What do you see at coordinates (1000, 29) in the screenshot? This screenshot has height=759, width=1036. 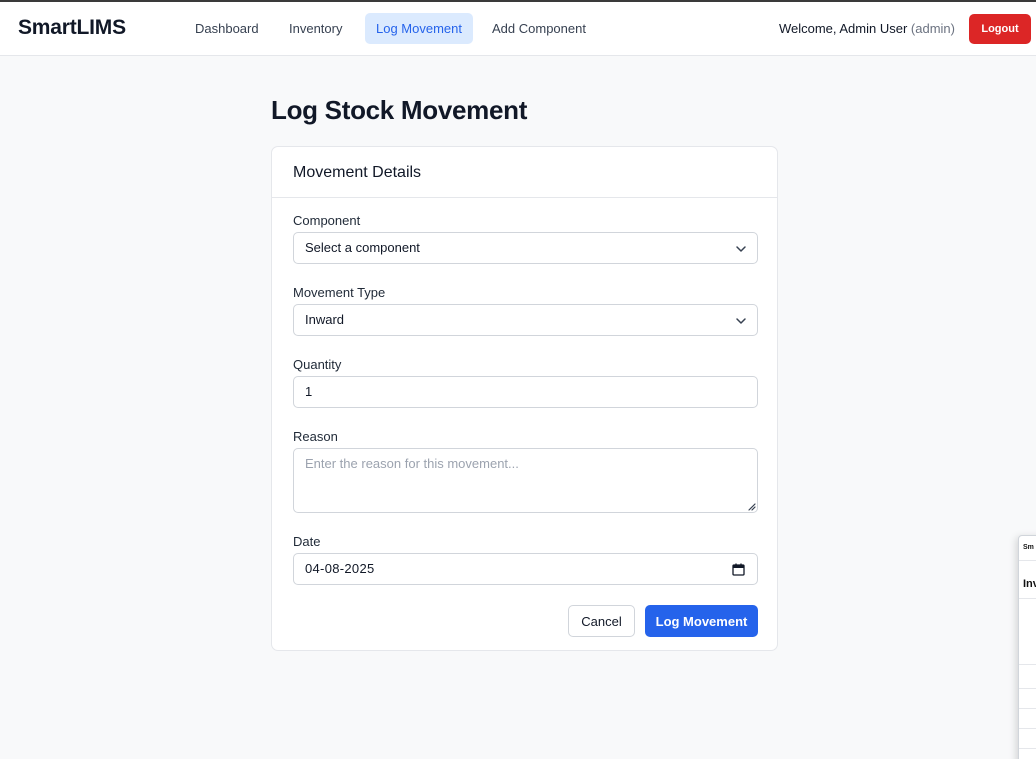 I see `logout-button: Logout` at bounding box center [1000, 29].